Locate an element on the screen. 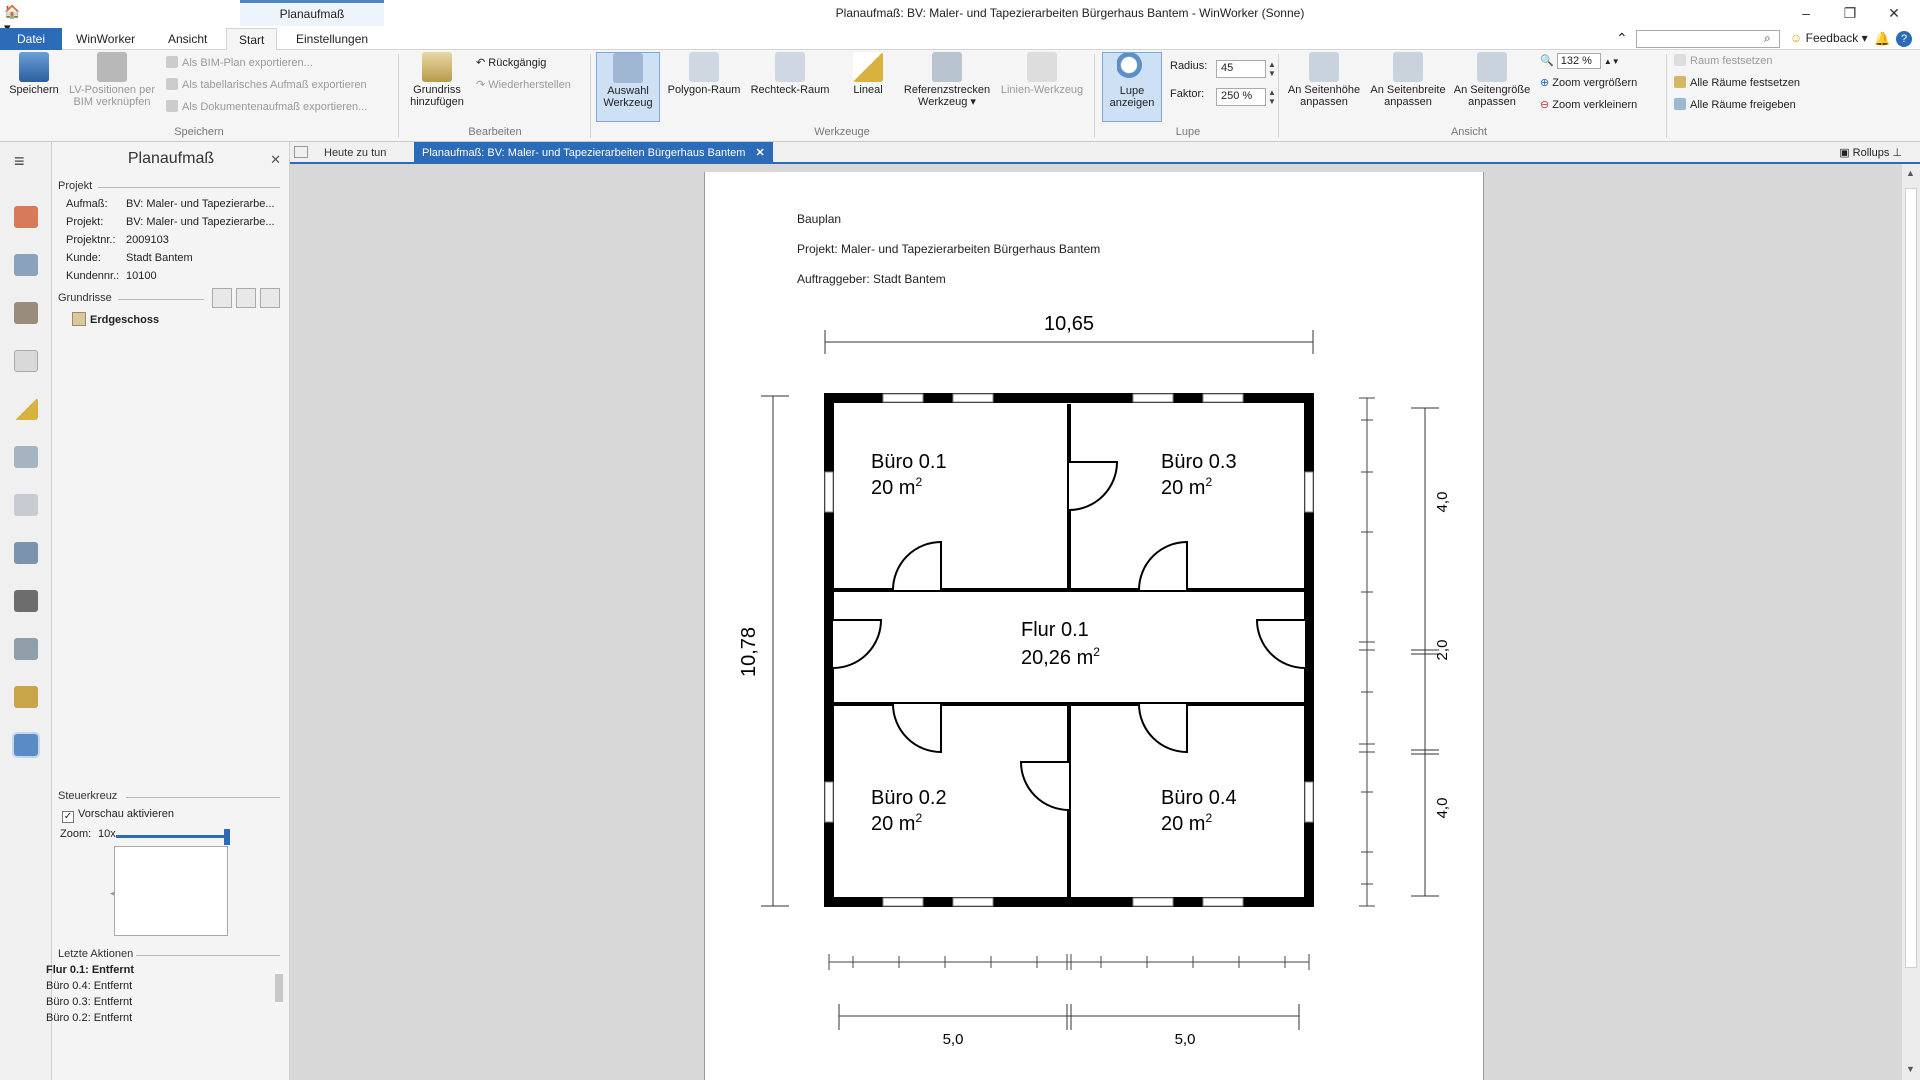  maximize-button: ❐ is located at coordinates (1850, 14).